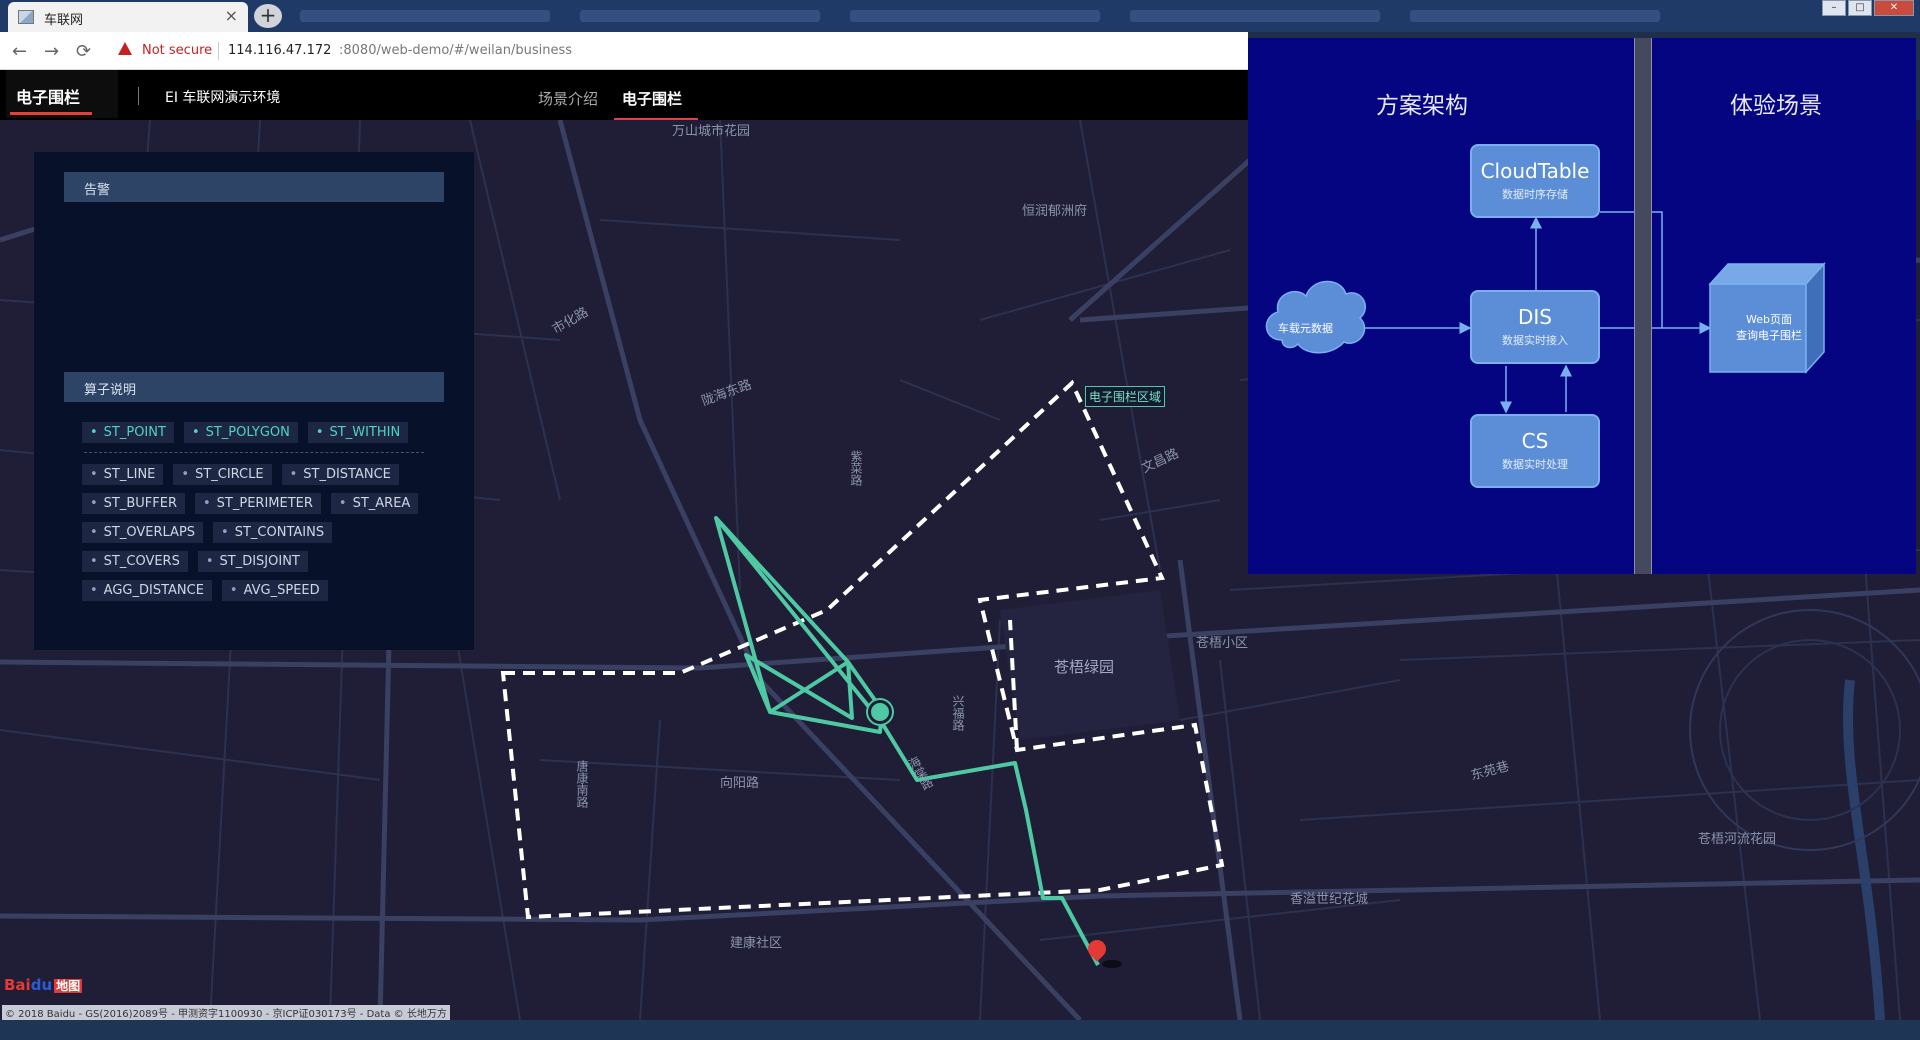 The height and width of the screenshot is (1040, 1920). I want to click on map-label: 香溢世纪花城, so click(1329, 897).